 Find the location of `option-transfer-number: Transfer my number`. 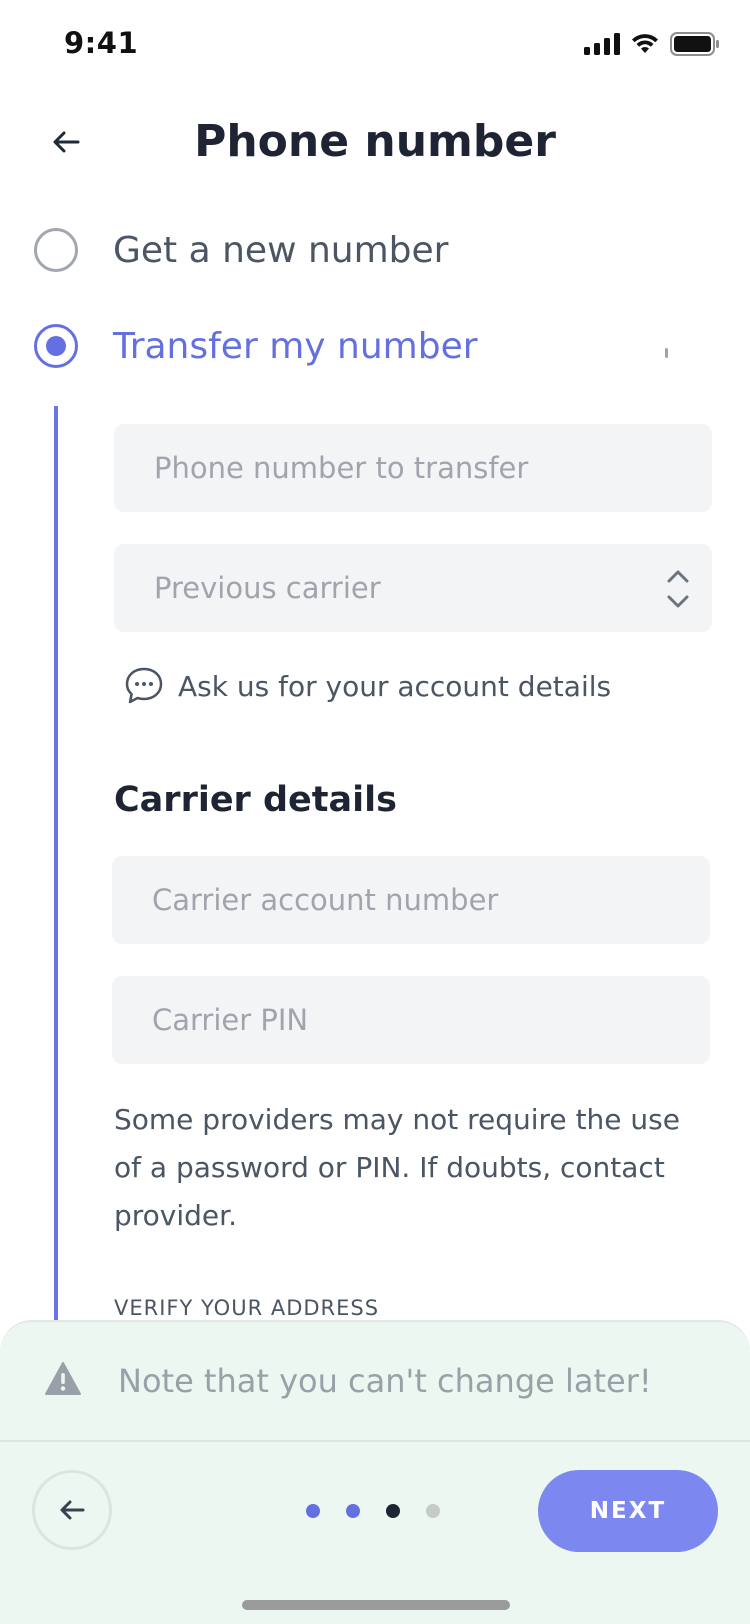

option-transfer-number: Transfer my number is located at coordinates (256, 346).